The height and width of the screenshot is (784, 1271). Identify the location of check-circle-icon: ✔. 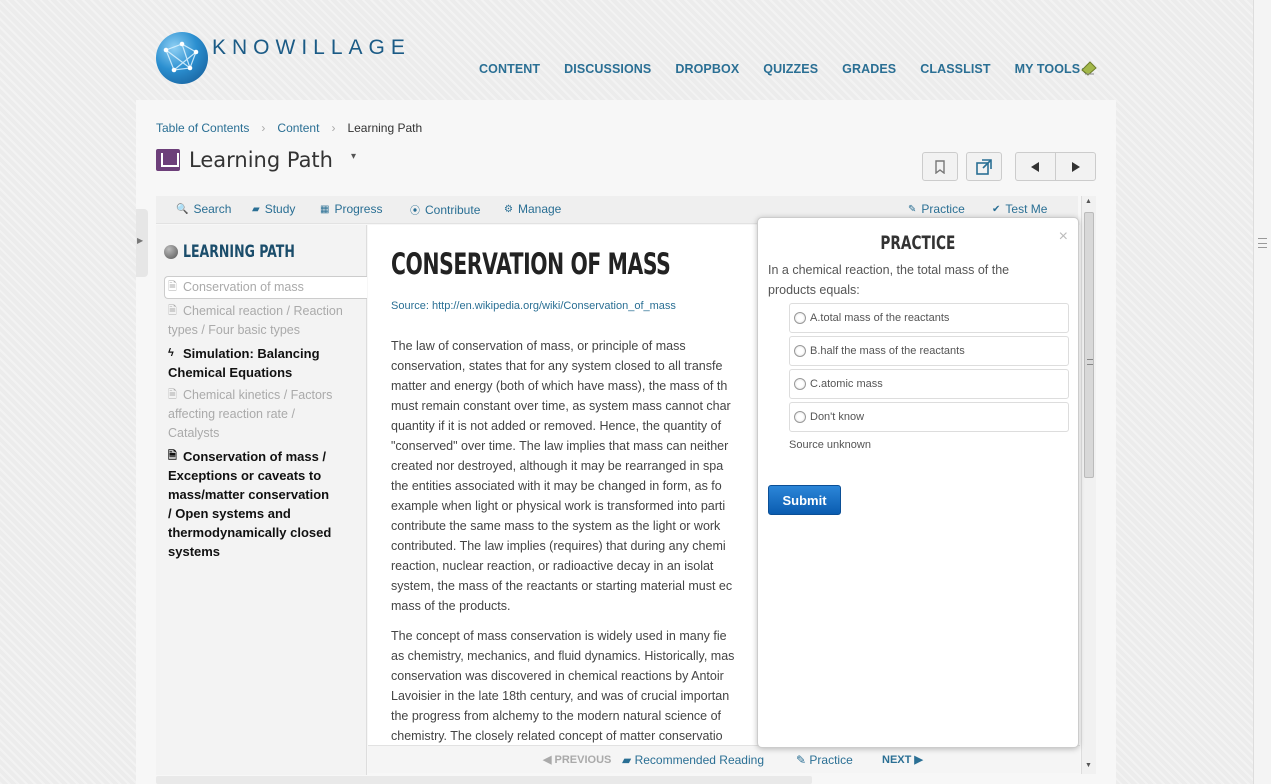
(996, 209).